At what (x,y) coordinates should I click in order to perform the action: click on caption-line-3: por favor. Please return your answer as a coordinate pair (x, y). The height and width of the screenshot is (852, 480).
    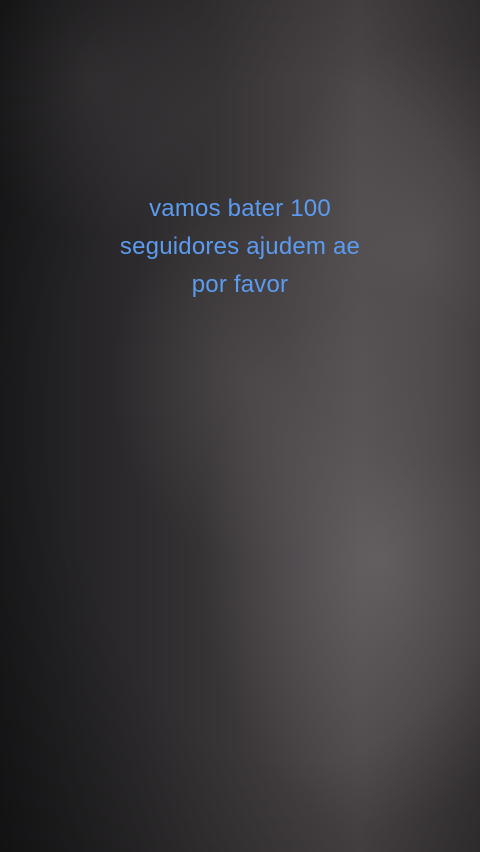
    Looking at the image, I should click on (240, 284).